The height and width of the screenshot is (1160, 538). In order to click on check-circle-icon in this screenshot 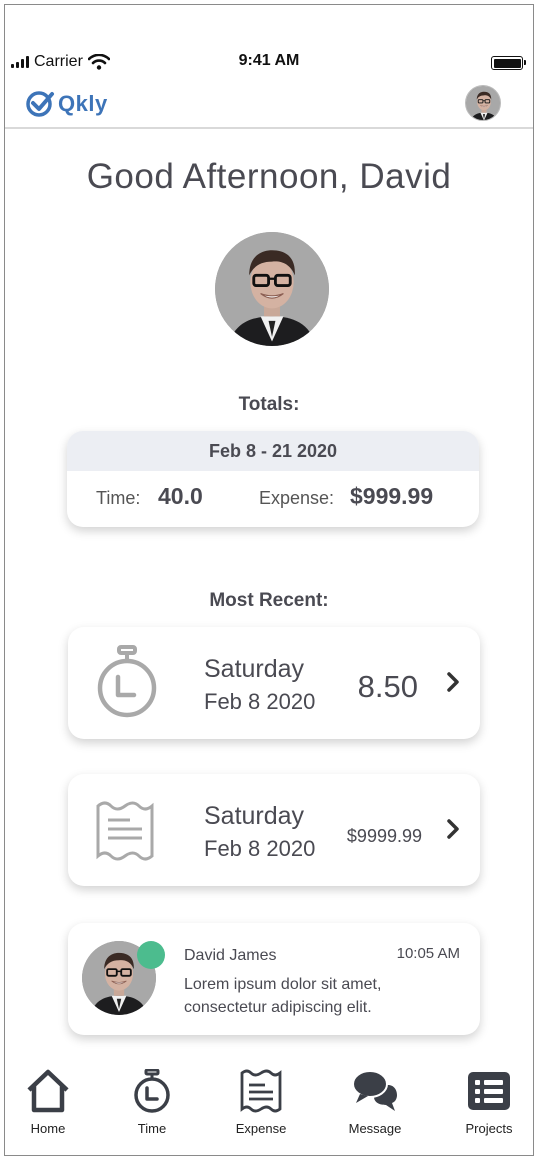, I will do `click(40, 104)`.